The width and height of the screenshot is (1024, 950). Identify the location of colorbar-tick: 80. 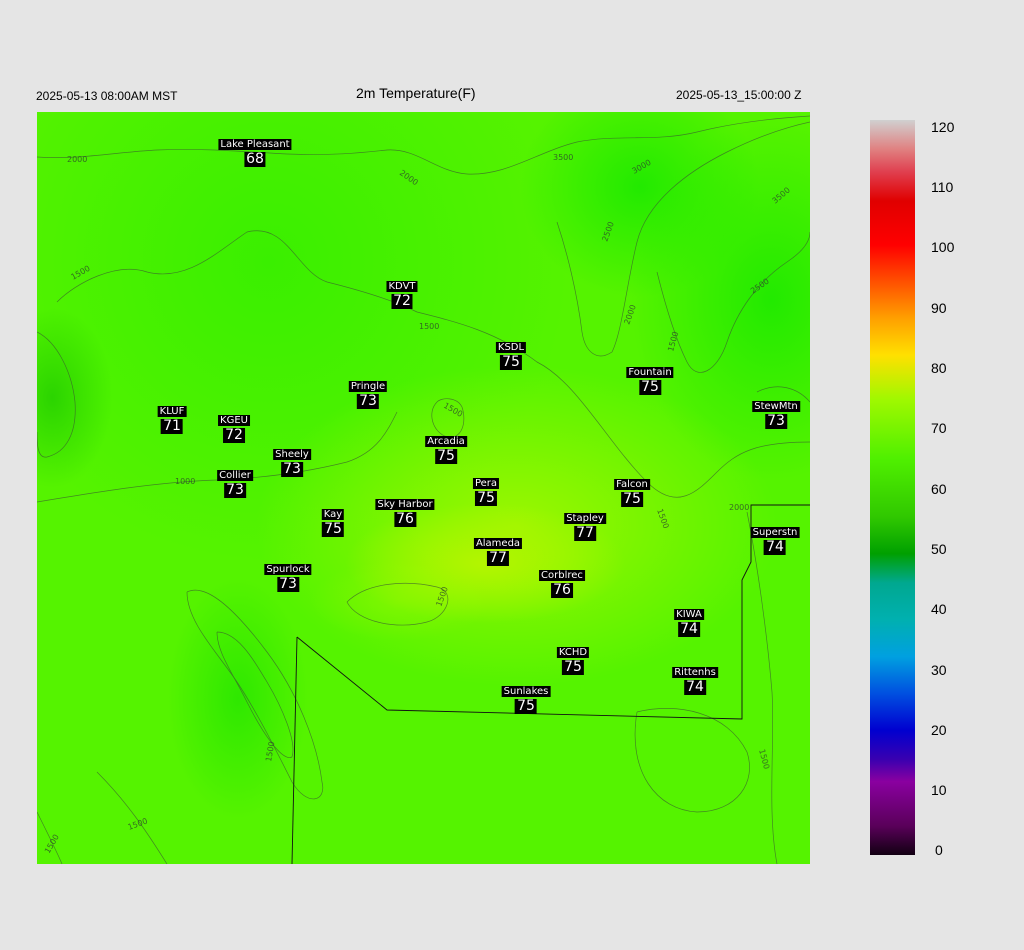
(939, 368).